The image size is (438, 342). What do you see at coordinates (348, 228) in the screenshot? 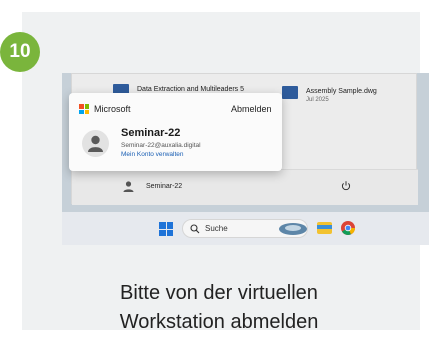
I see `chrome-icon` at bounding box center [348, 228].